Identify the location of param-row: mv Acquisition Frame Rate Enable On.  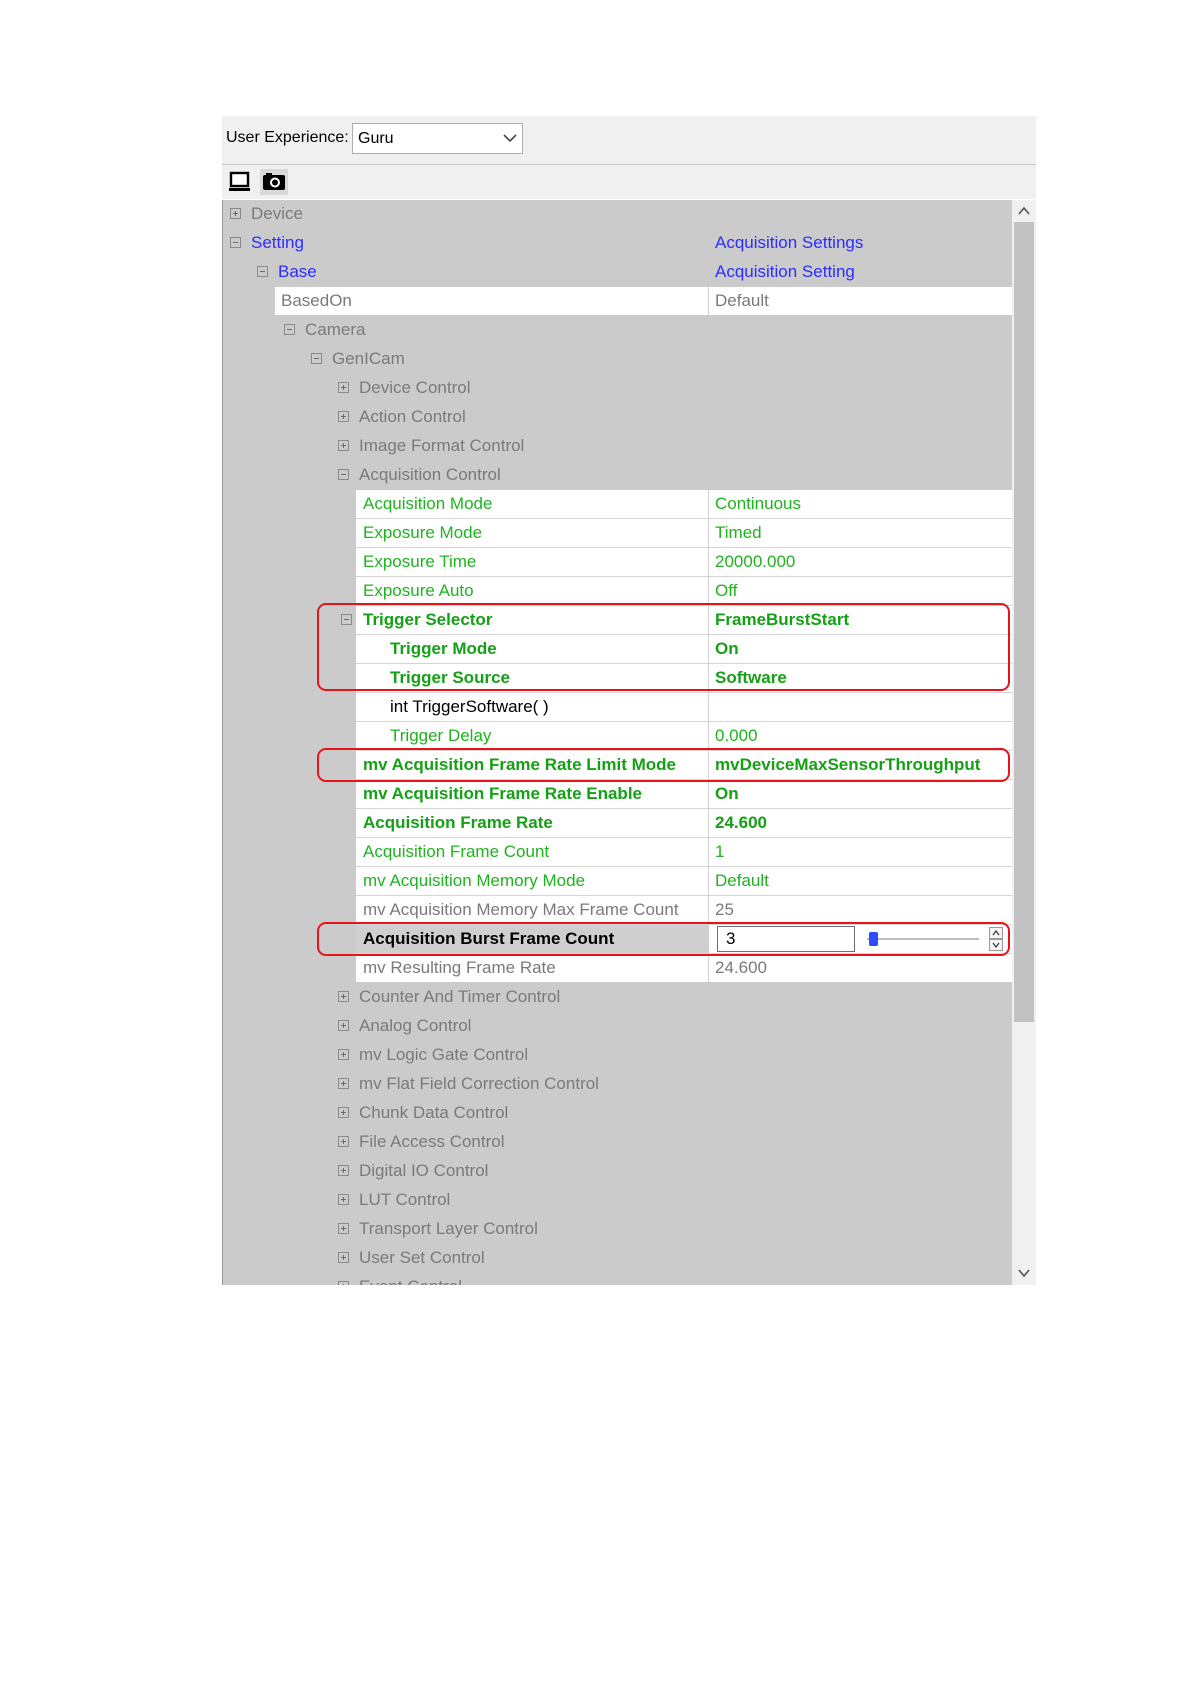
(617, 794).